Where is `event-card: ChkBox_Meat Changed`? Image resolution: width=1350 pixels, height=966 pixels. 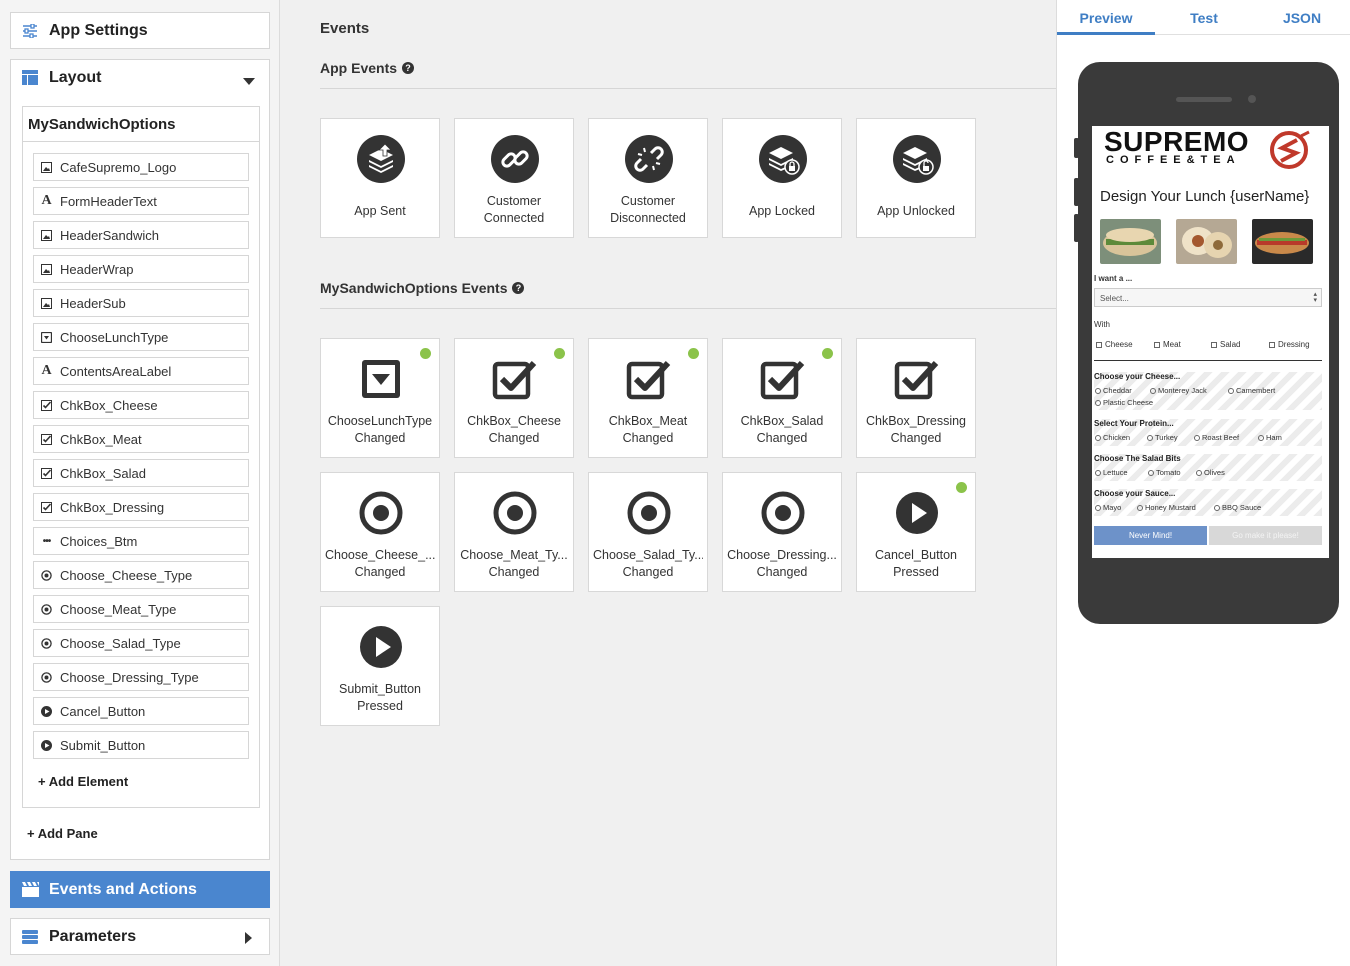
event-card: ChkBox_Meat Changed is located at coordinates (648, 398).